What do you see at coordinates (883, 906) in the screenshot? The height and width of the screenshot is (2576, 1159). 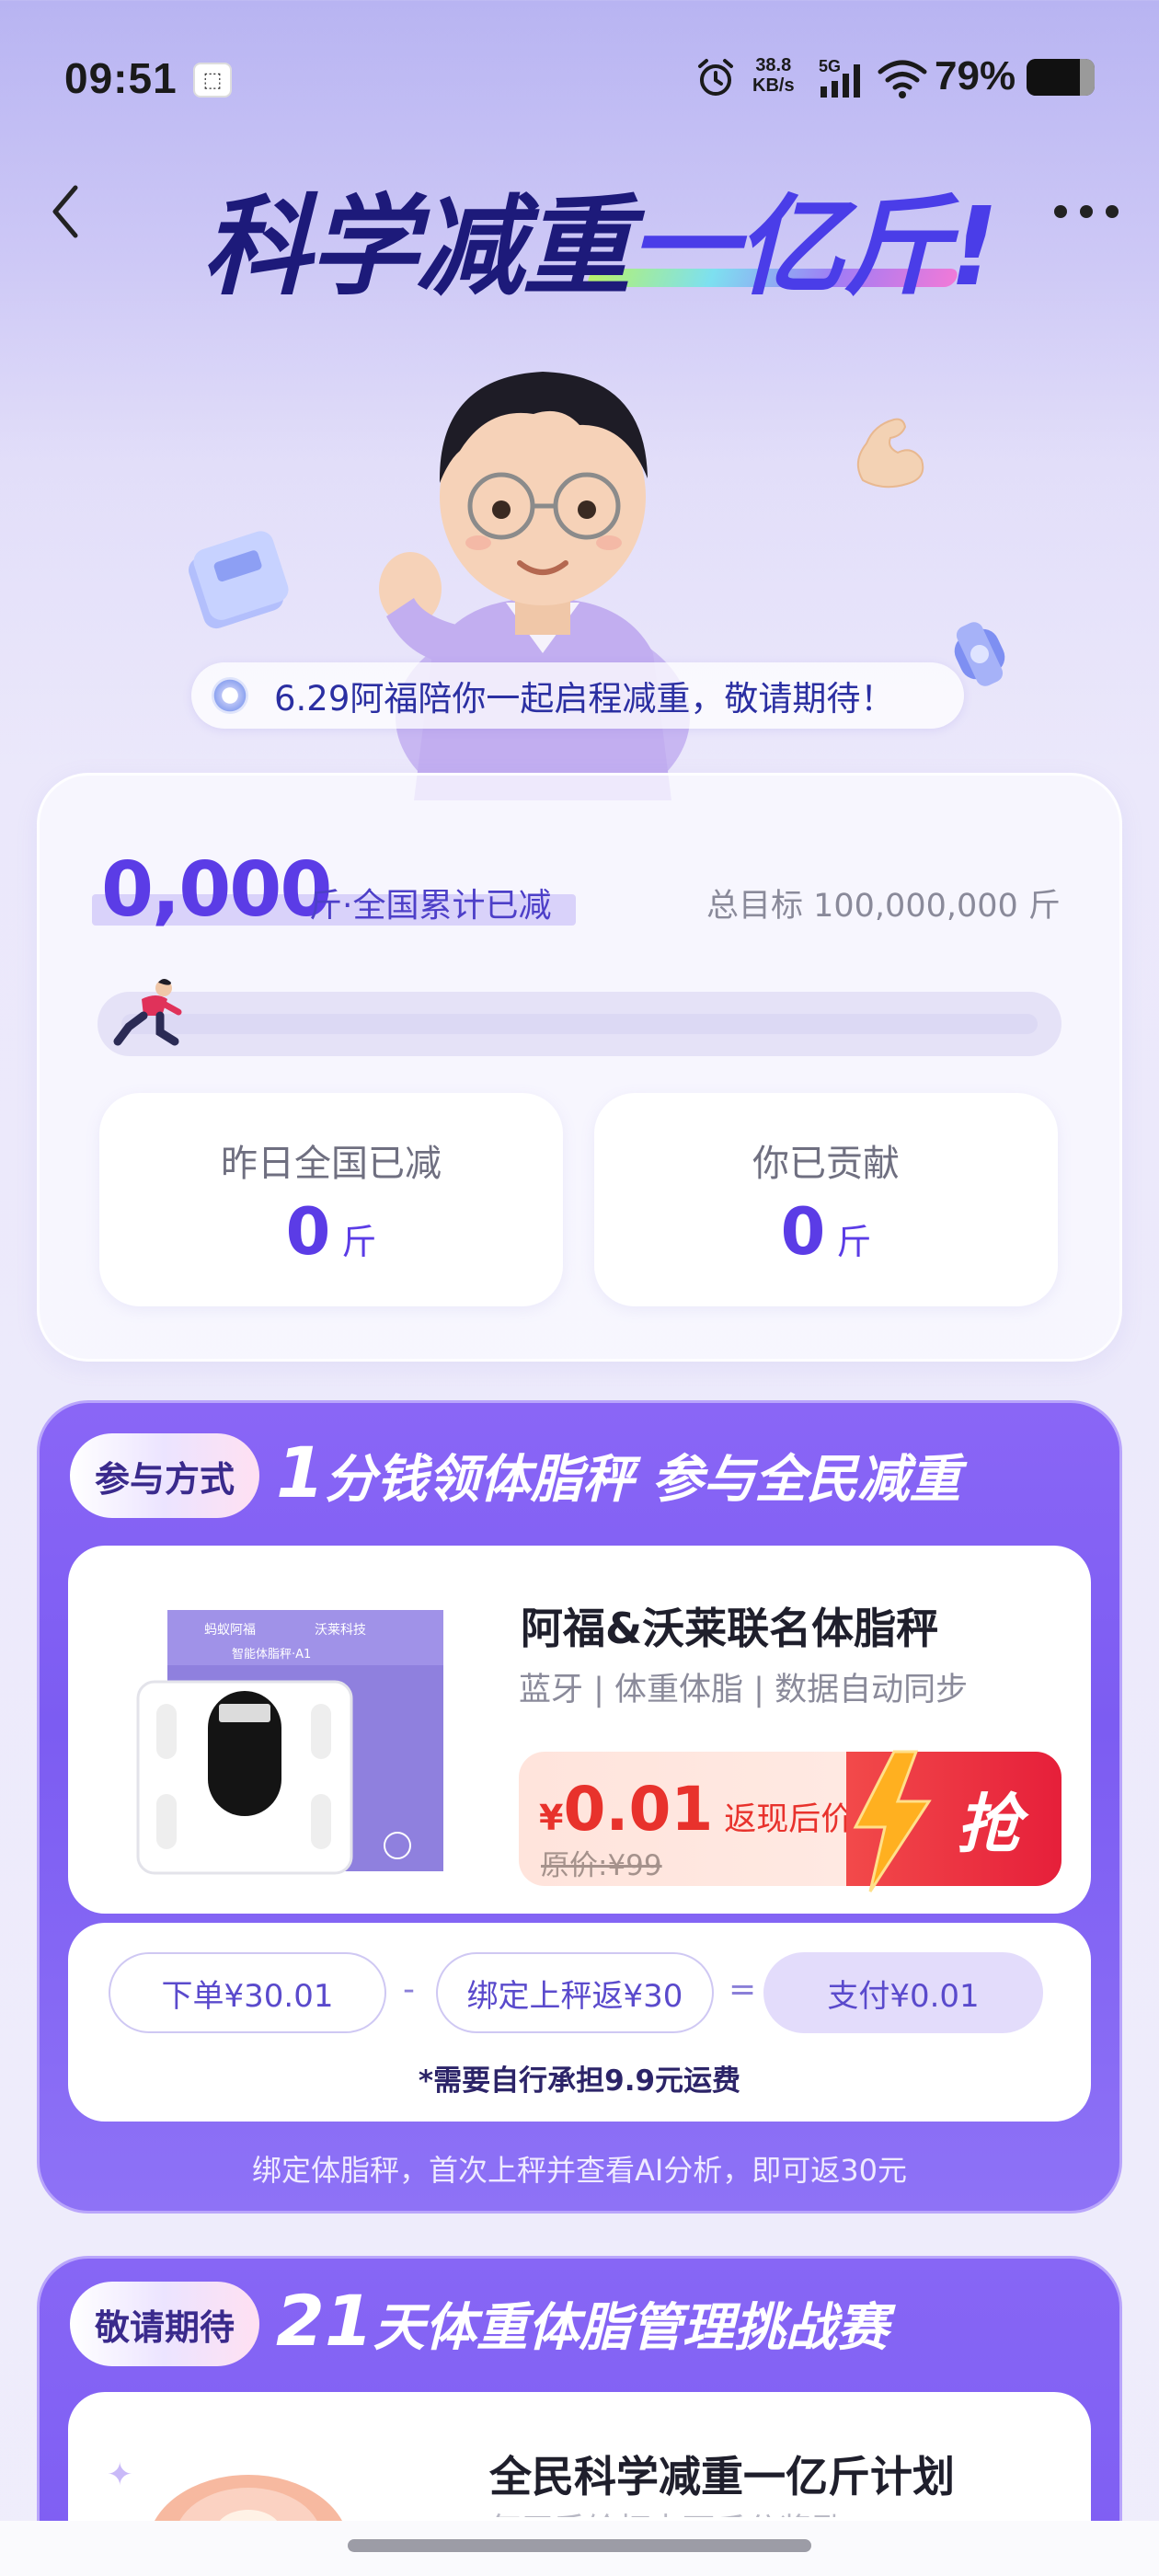 I see `goal-text: 总目标 100,000,000 斤` at bounding box center [883, 906].